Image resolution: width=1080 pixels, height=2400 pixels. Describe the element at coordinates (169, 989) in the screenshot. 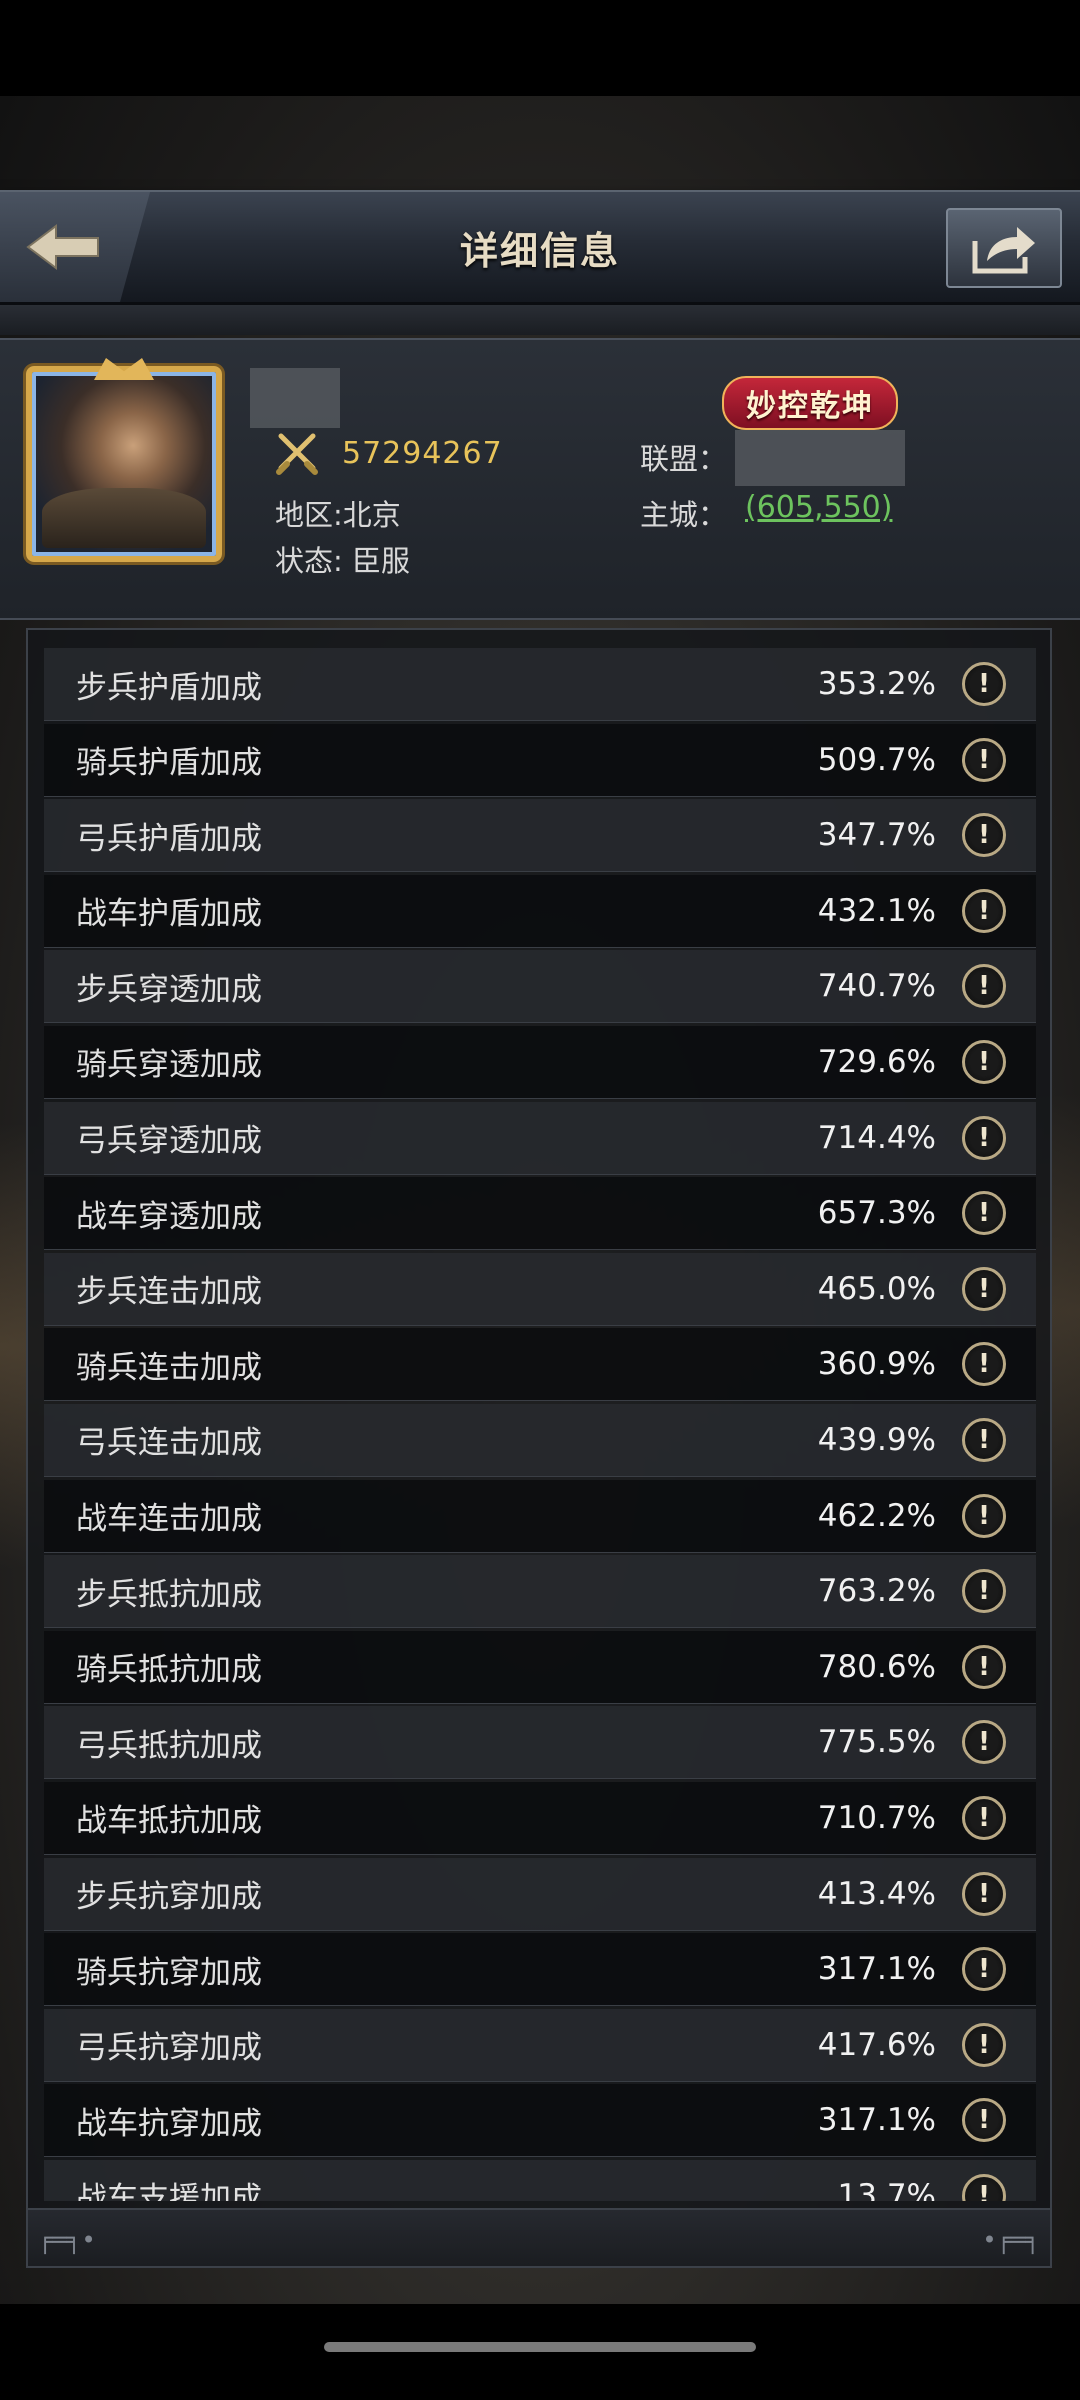

I see `stat-label: 步兵穿透加成` at that location.